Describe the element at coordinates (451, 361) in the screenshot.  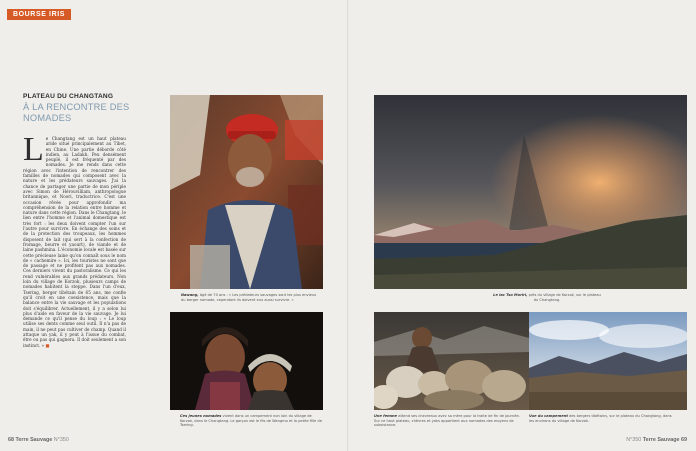
I see `photo-woman-goats` at that location.